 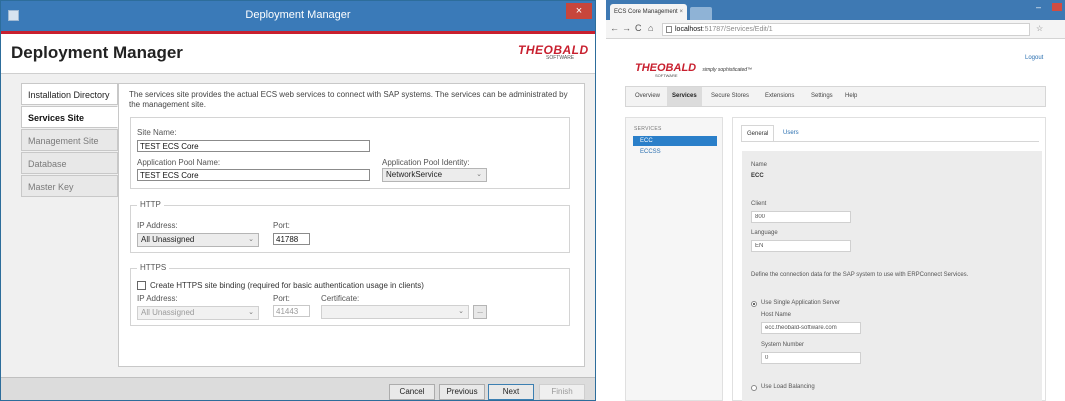 I want to click on http-ip-label: IP Address:, so click(x=157, y=225).